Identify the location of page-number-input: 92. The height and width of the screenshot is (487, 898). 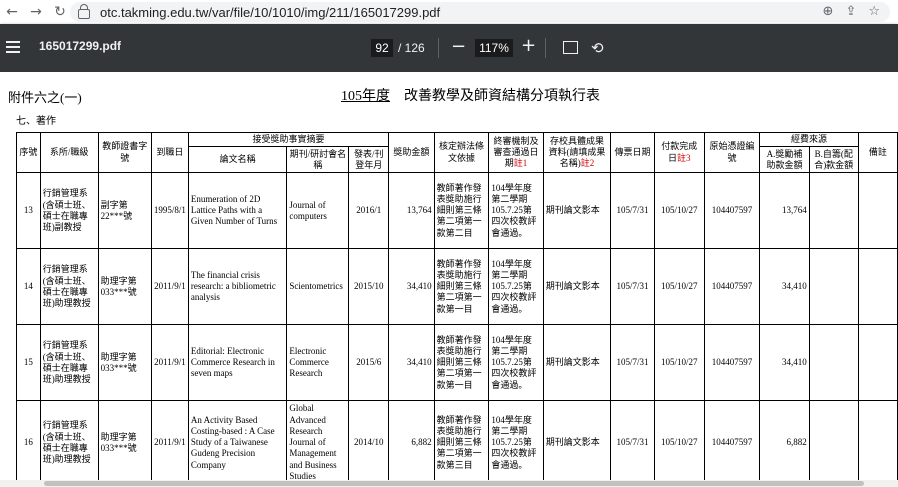
(382, 48).